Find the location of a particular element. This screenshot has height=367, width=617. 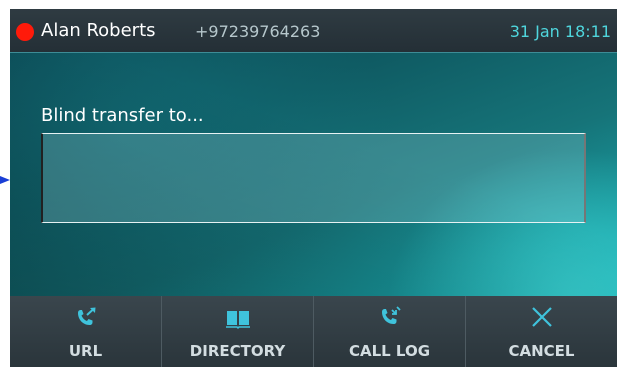

call-log-softkey: CALL LOG is located at coordinates (389, 331).